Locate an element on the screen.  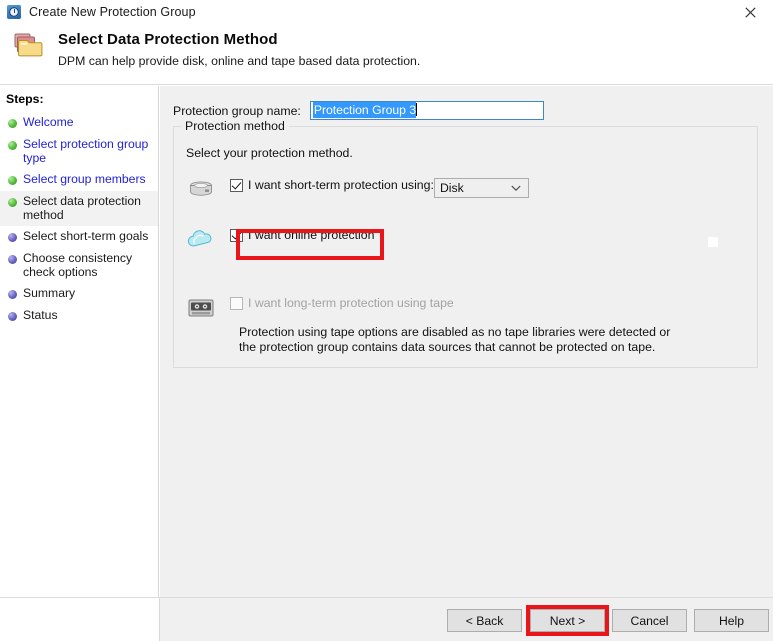
long-term-protection-checkbox is located at coordinates (236, 303).